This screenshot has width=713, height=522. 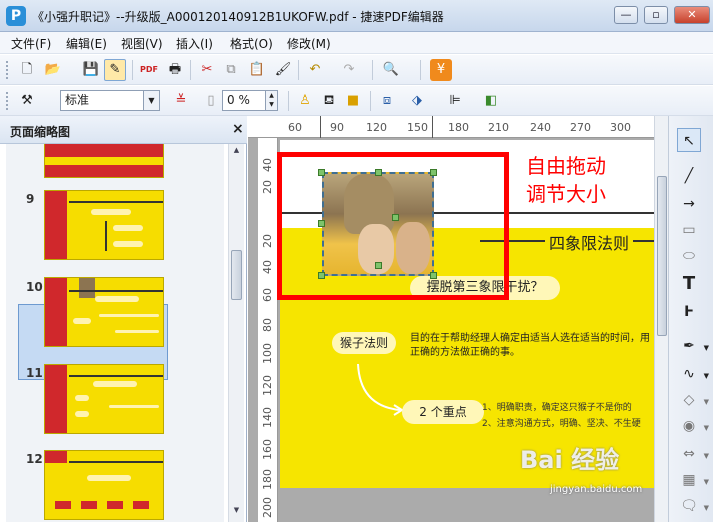 What do you see at coordinates (250, 100) in the screenshot?
I see `opacity-input: 0 % ▲ ▼` at bounding box center [250, 100].